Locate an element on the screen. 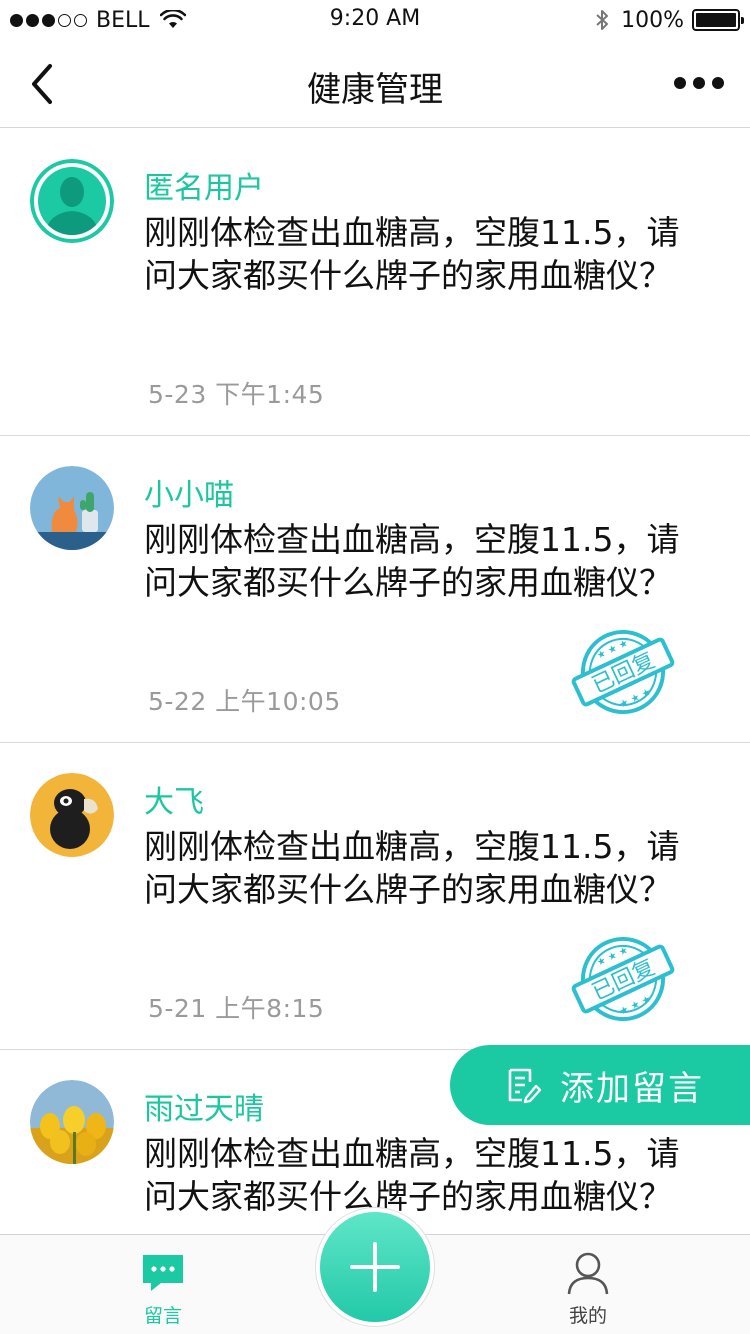 This screenshot has width=750, height=1334. username: 大飞 is located at coordinates (174, 802).